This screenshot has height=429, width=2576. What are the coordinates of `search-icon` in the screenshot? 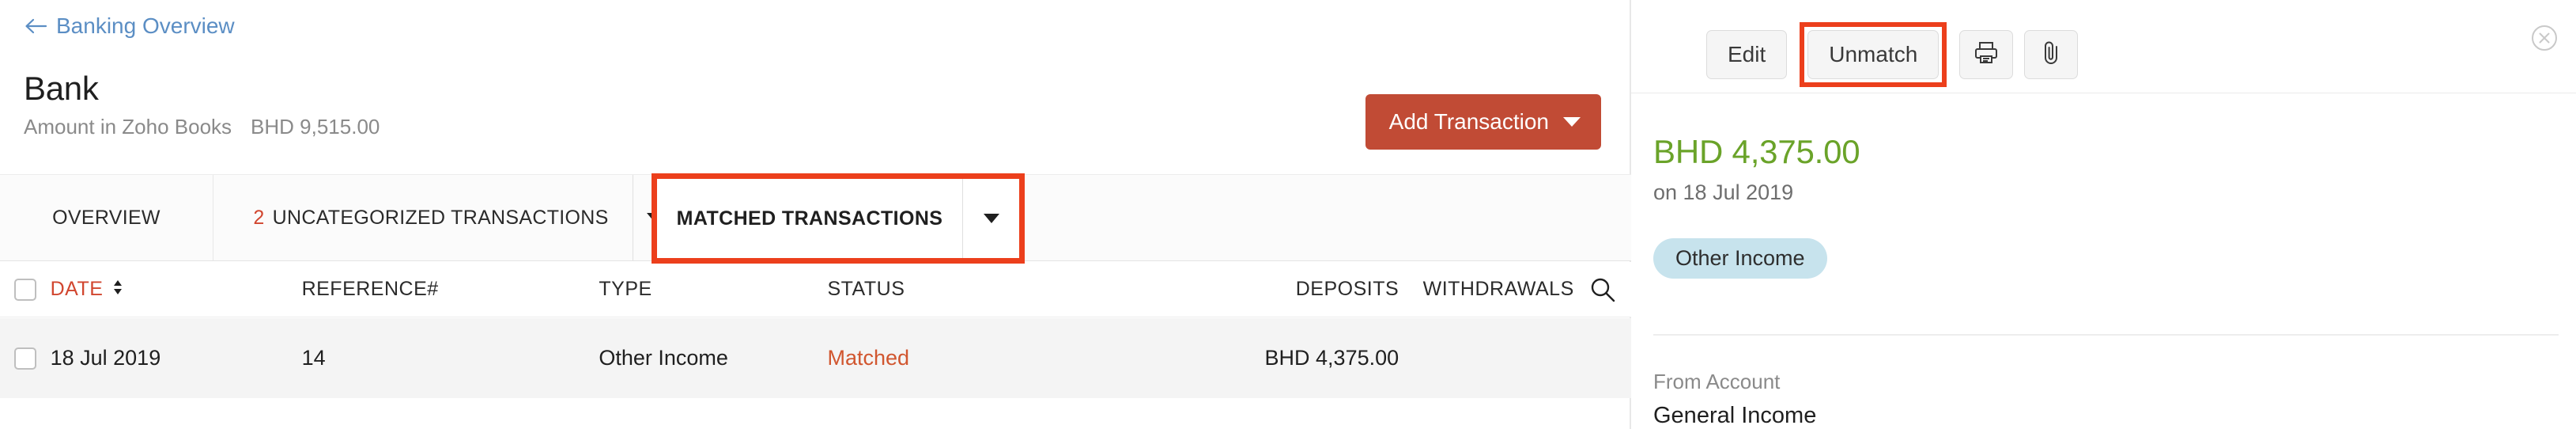 It's located at (1602, 290).